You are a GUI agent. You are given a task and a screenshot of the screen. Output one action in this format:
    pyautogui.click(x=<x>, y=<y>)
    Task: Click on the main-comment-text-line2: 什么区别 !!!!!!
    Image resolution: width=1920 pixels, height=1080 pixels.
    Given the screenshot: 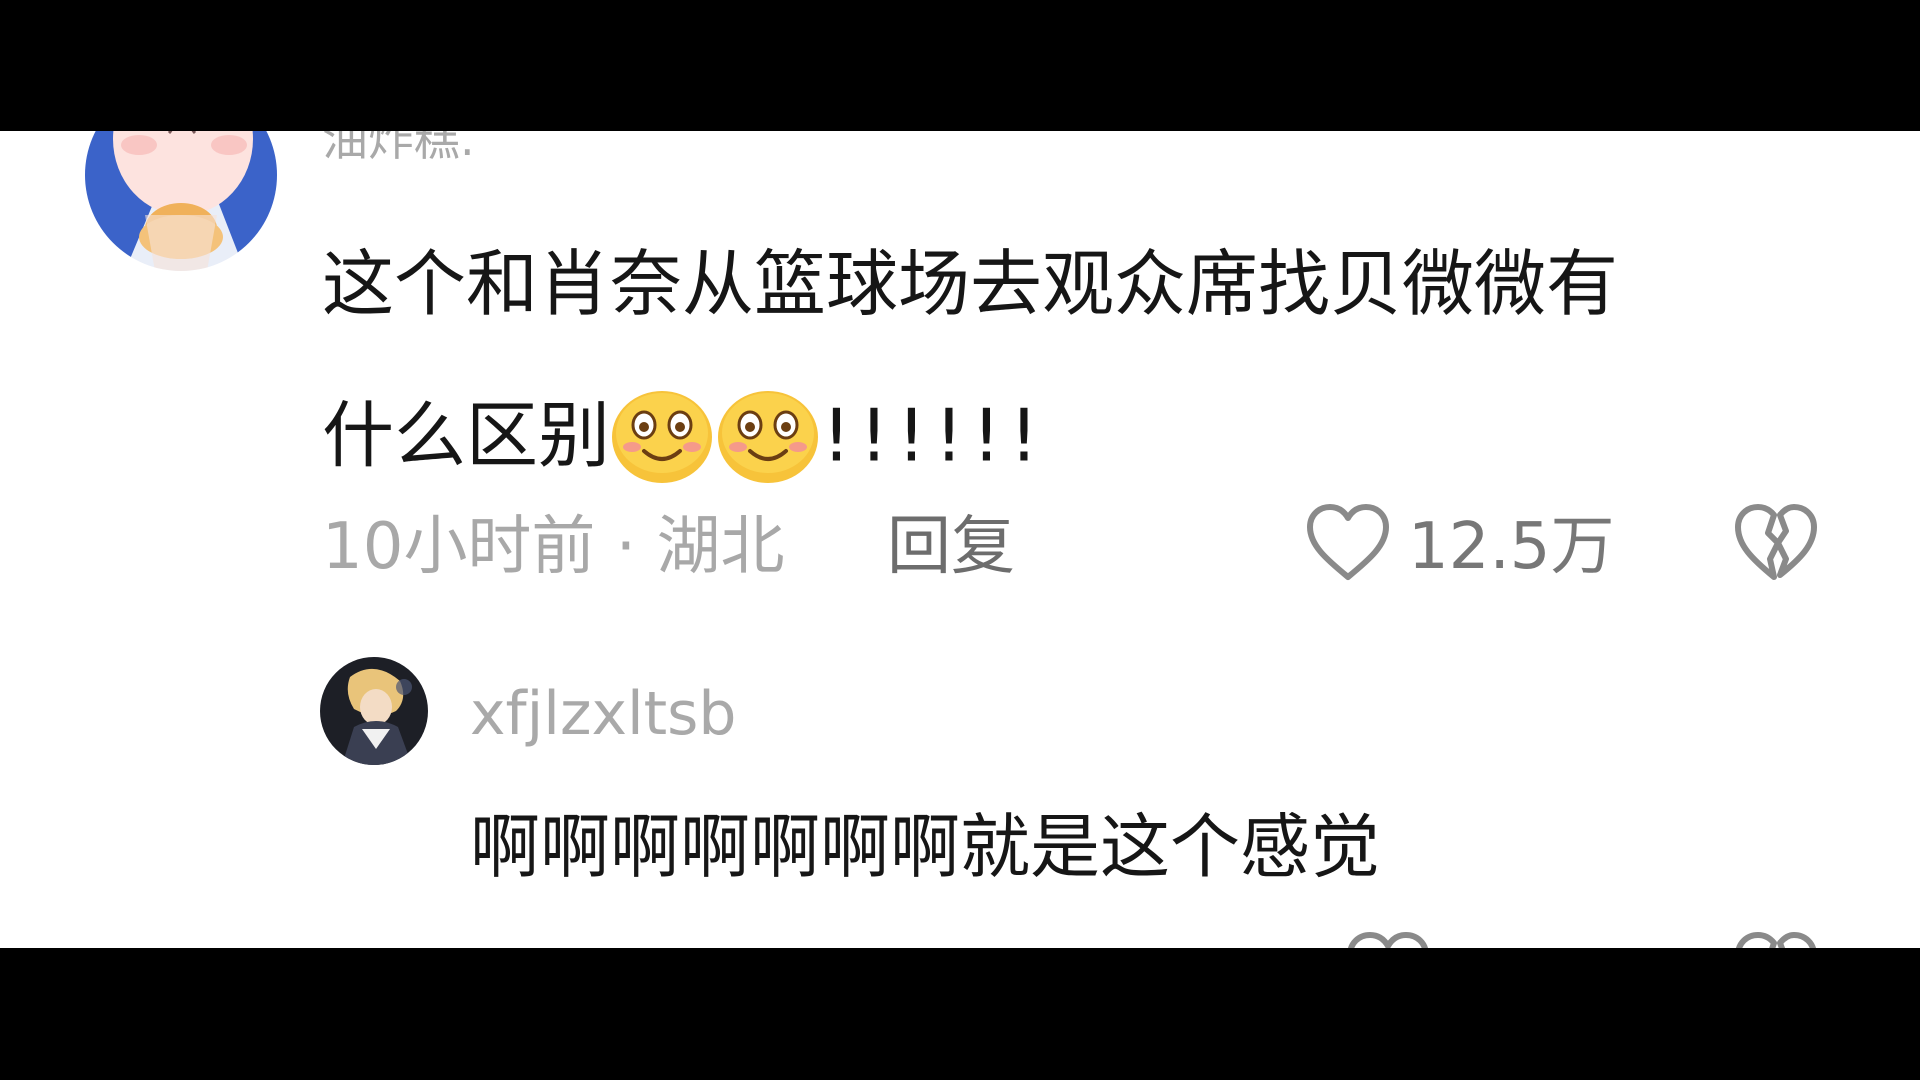 What is the action you would take?
    pyautogui.click(x=684, y=432)
    